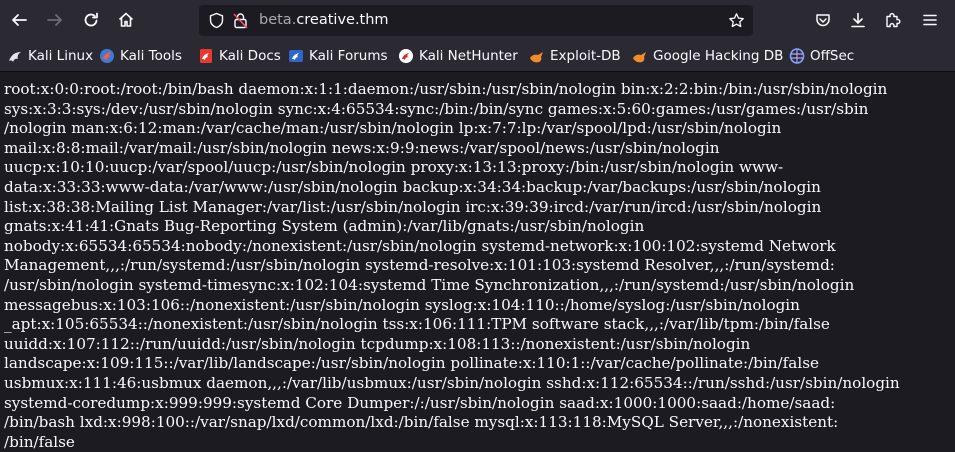 The height and width of the screenshot is (452, 955). I want to click on bookmark-kali-docs: Kali Docs, so click(239, 56).